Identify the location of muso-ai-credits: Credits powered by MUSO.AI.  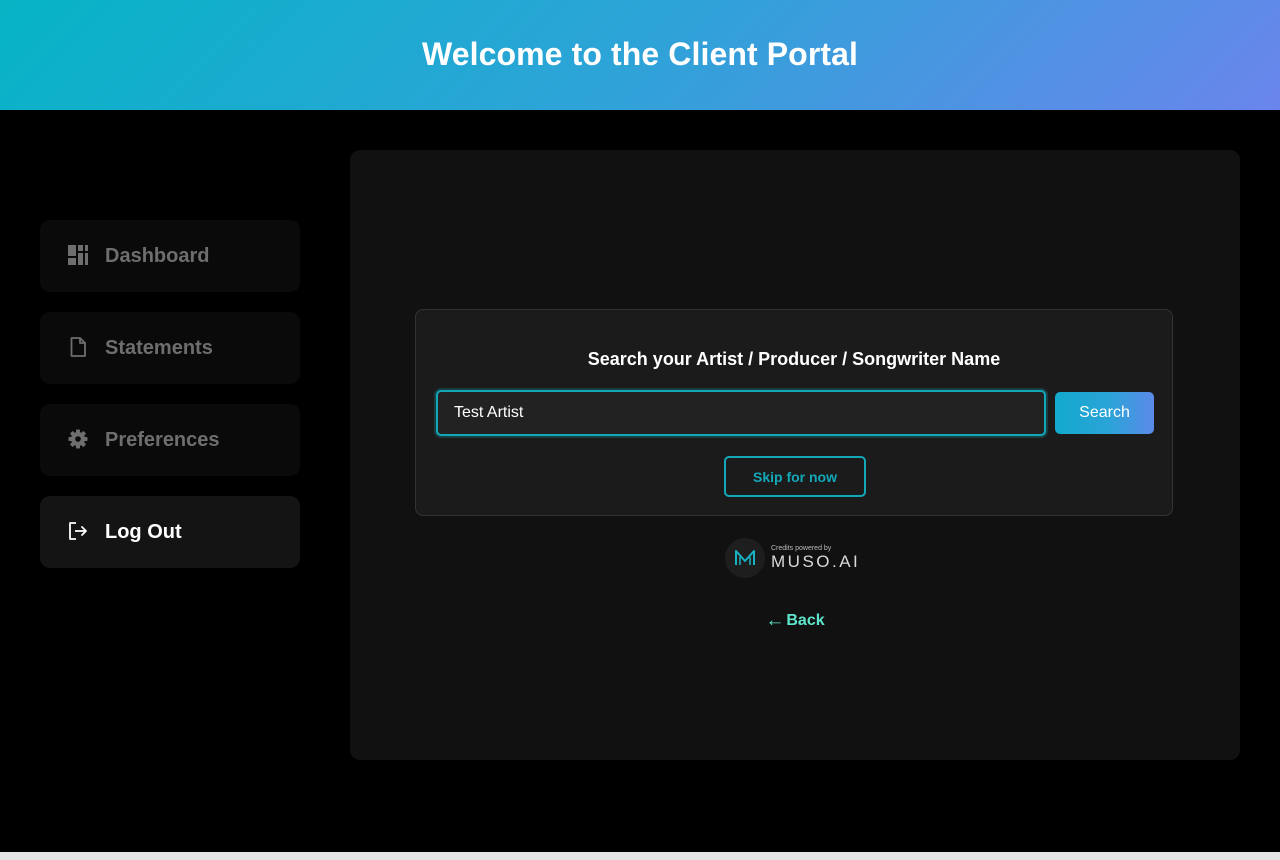
(796, 558).